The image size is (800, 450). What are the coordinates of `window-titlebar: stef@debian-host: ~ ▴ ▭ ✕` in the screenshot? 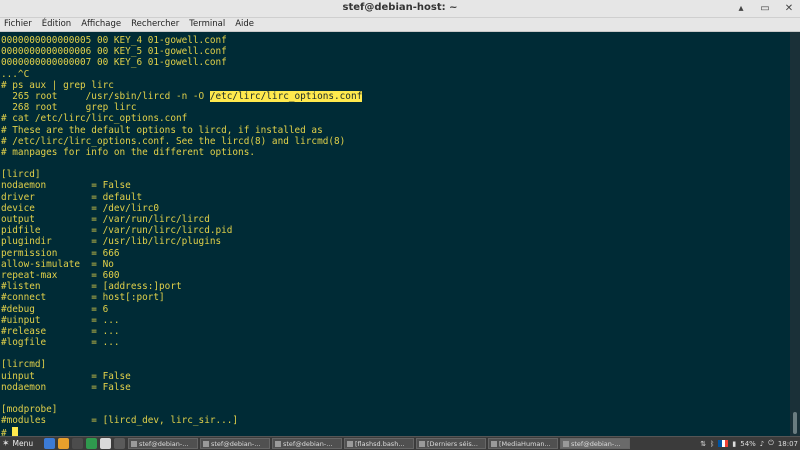 It's located at (400, 9).